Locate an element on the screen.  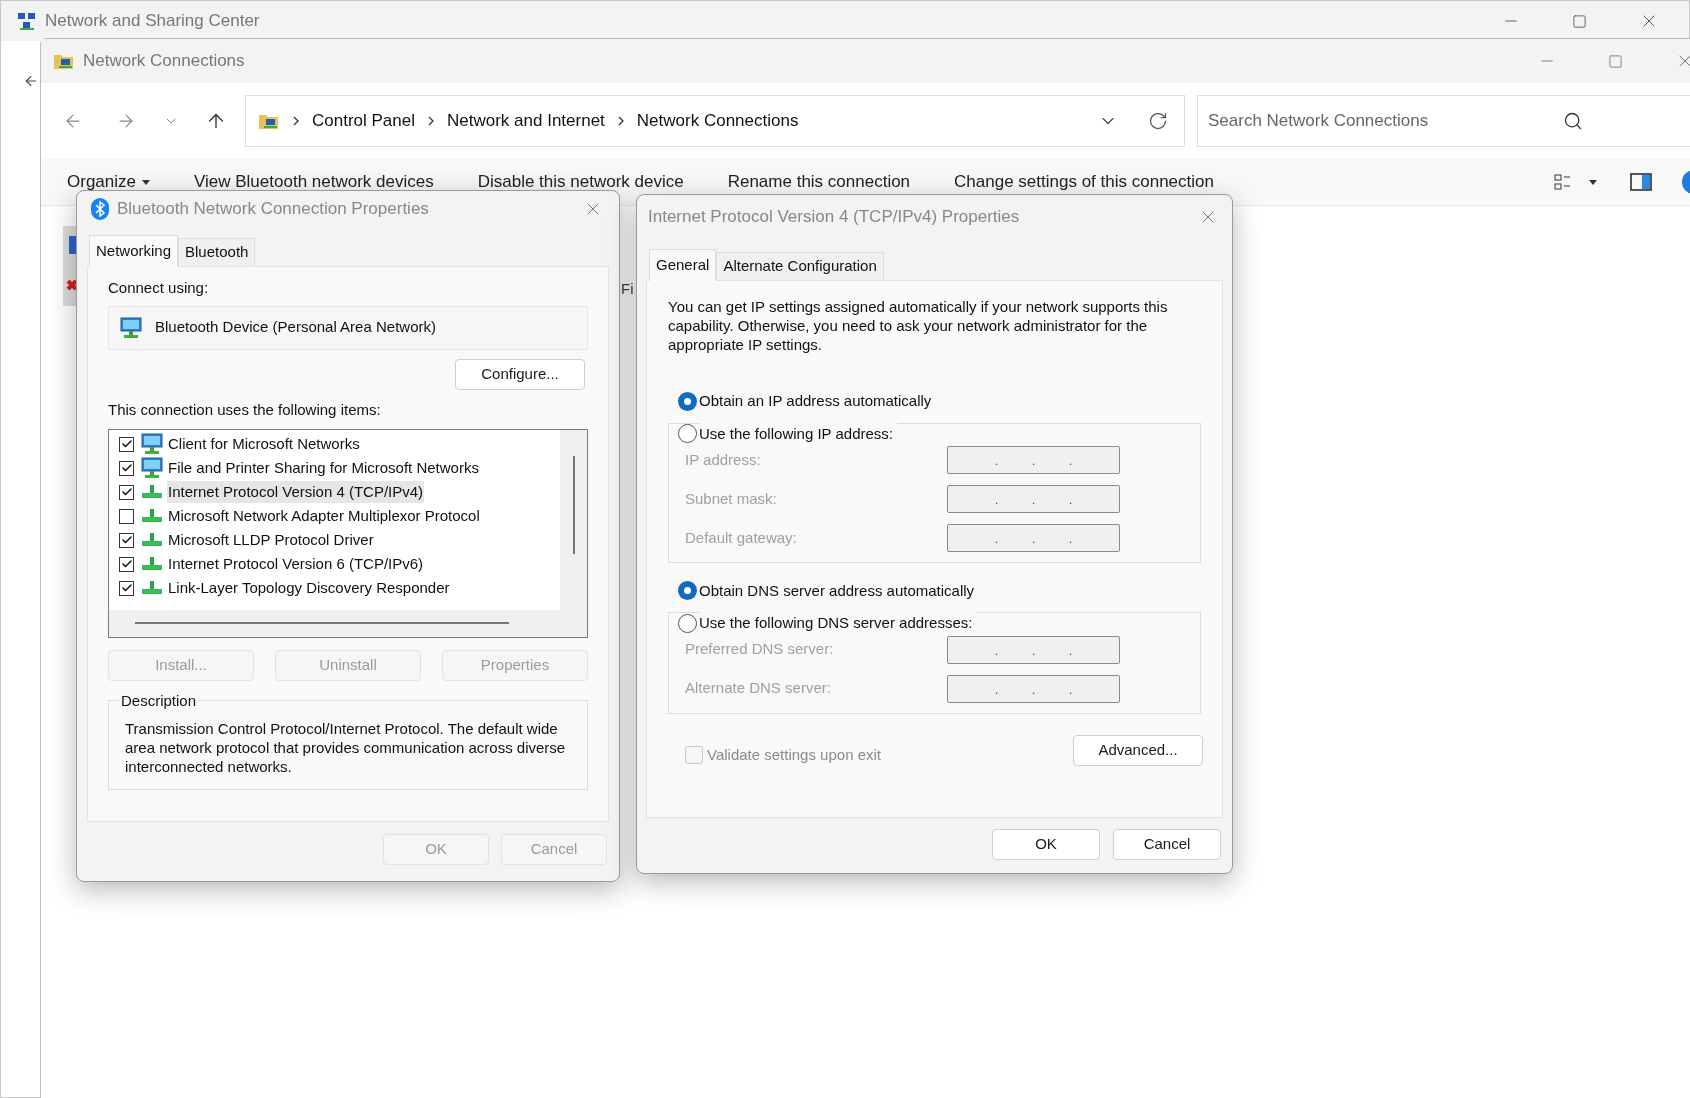
dialog-tab: General is located at coordinates (683, 265).